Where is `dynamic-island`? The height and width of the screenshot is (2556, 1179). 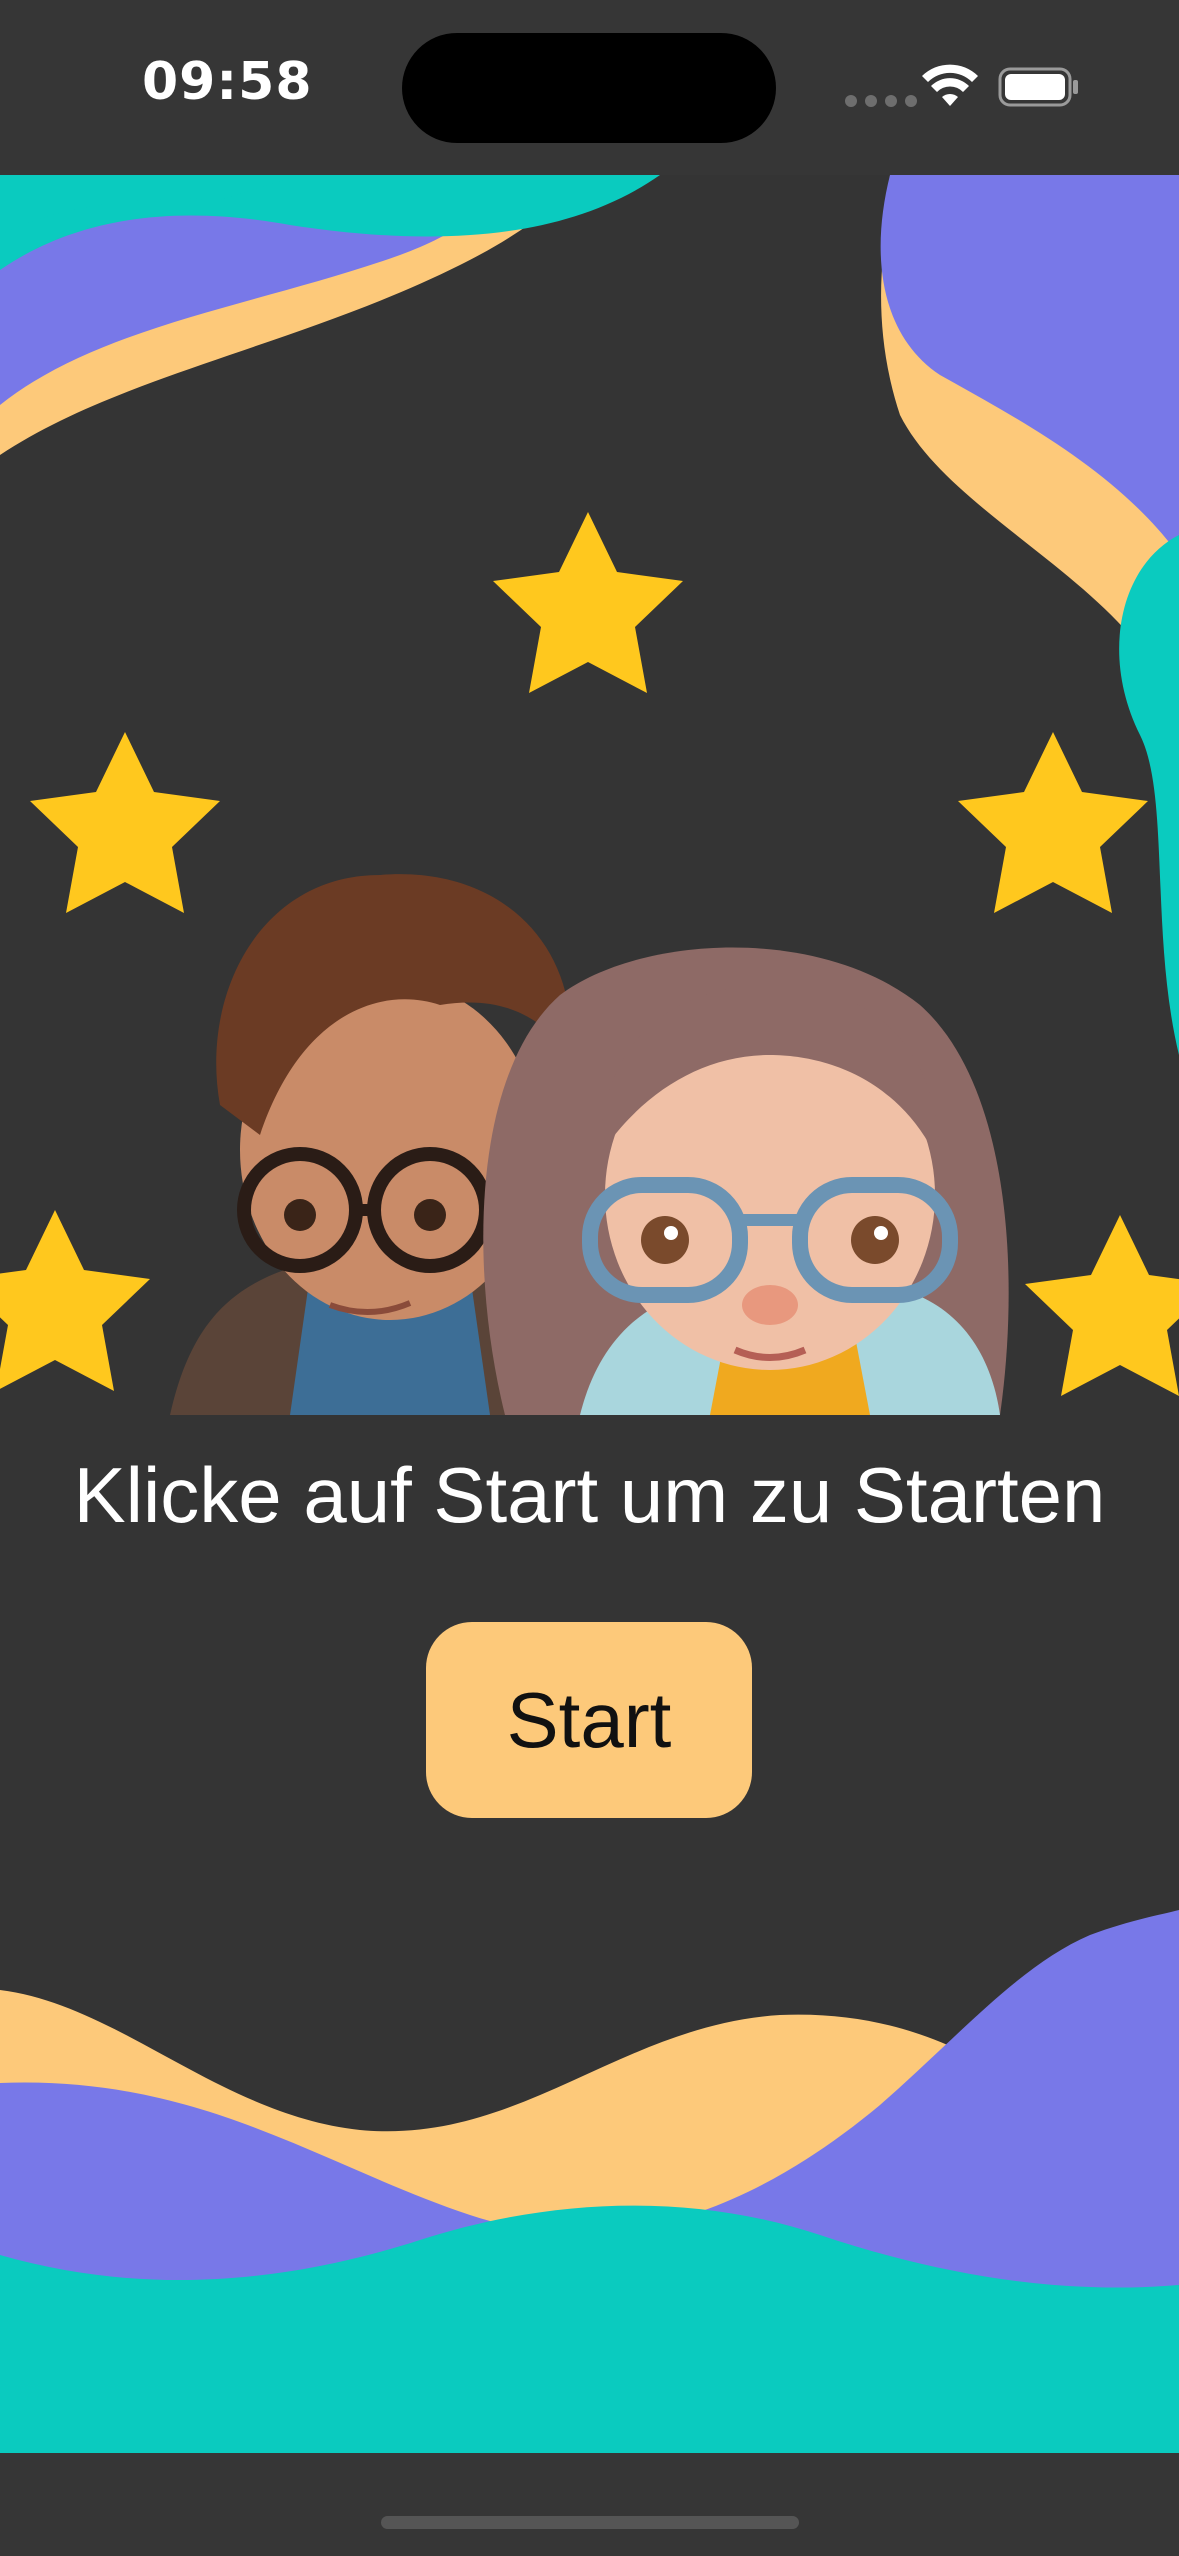 dynamic-island is located at coordinates (589, 88).